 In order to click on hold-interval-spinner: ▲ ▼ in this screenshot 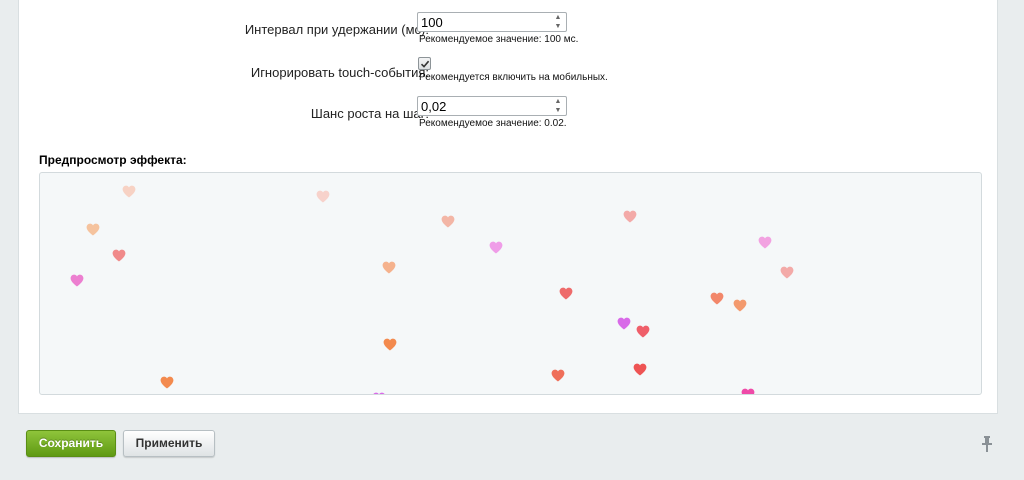, I will do `click(492, 22)`.